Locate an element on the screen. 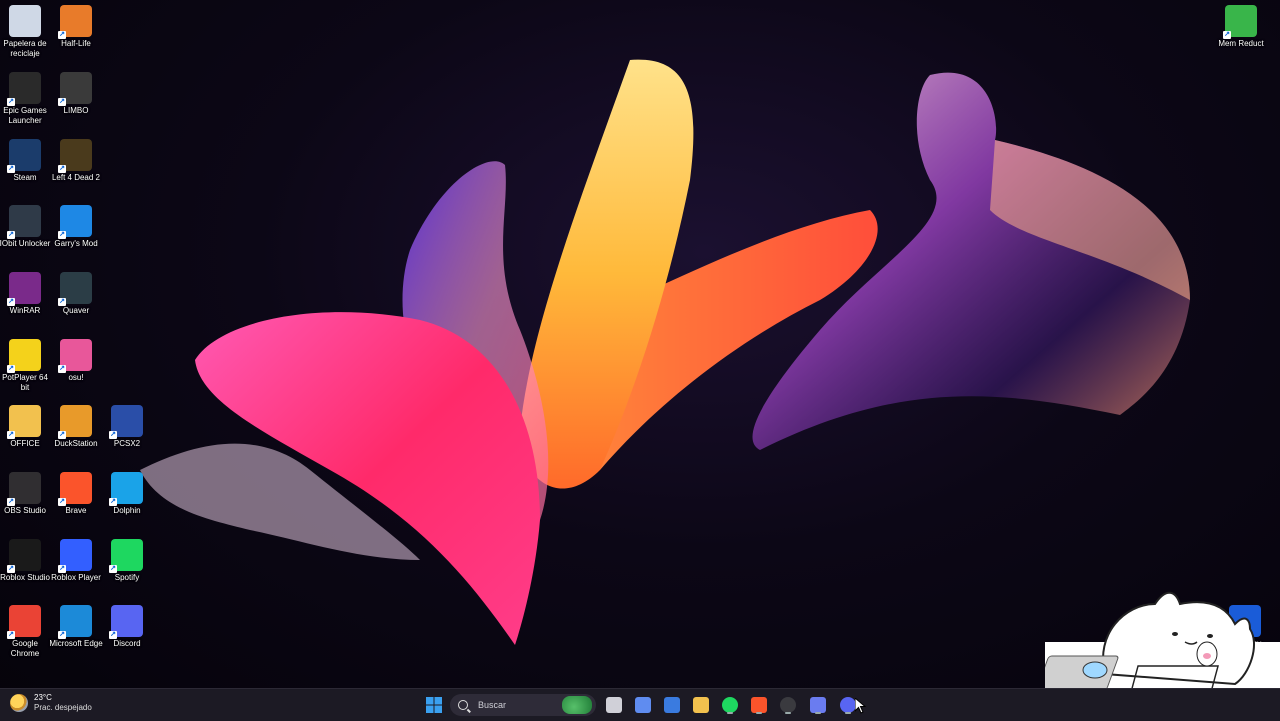 The width and height of the screenshot is (1280, 721). brave-icon is located at coordinates (759, 705).